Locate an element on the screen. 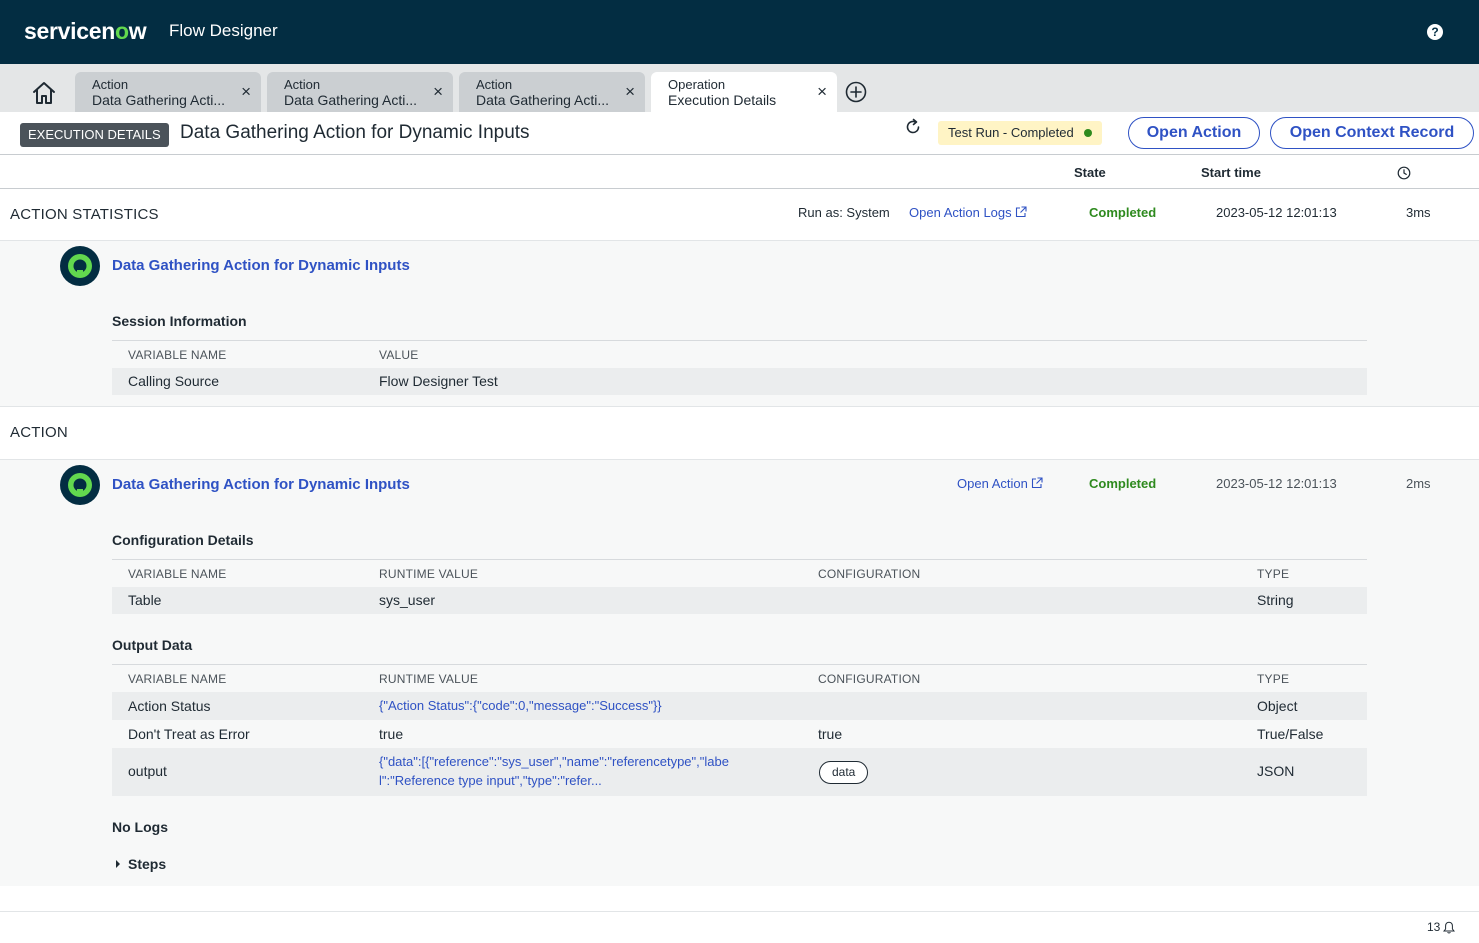 The image size is (1479, 943). action-statistics-title: ACTION STATISTICS is located at coordinates (84, 214).